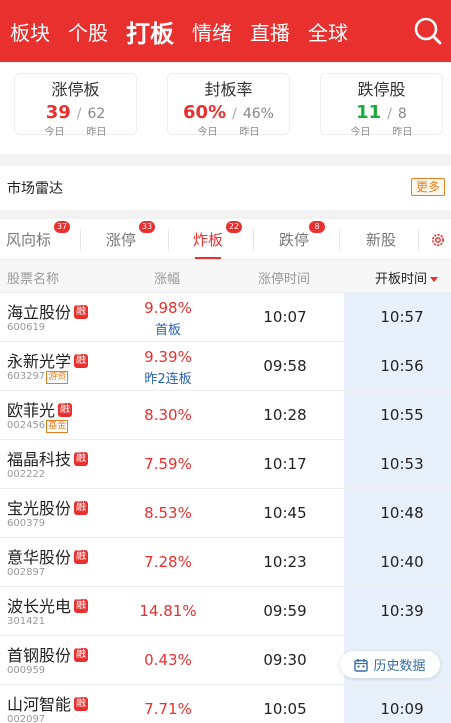  I want to click on nav-tab-sector: 板块, so click(30, 31).